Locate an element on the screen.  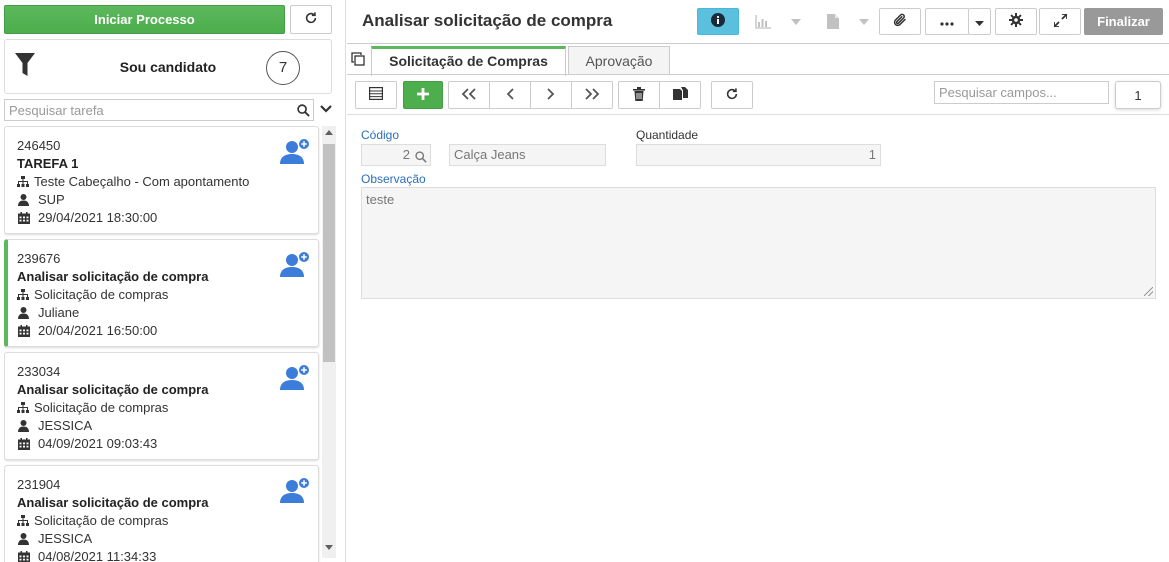
chevron-right-icon is located at coordinates (551, 95).